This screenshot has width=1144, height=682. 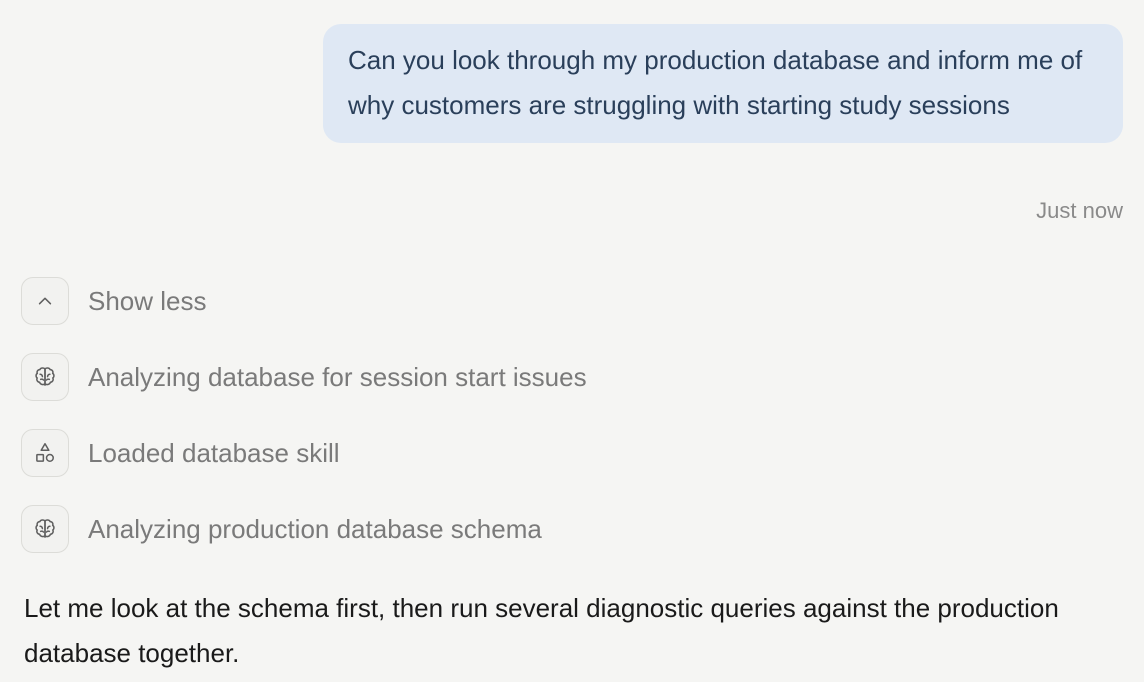 I want to click on step-loaded-skill: Loaded database skill, so click(x=304, y=453).